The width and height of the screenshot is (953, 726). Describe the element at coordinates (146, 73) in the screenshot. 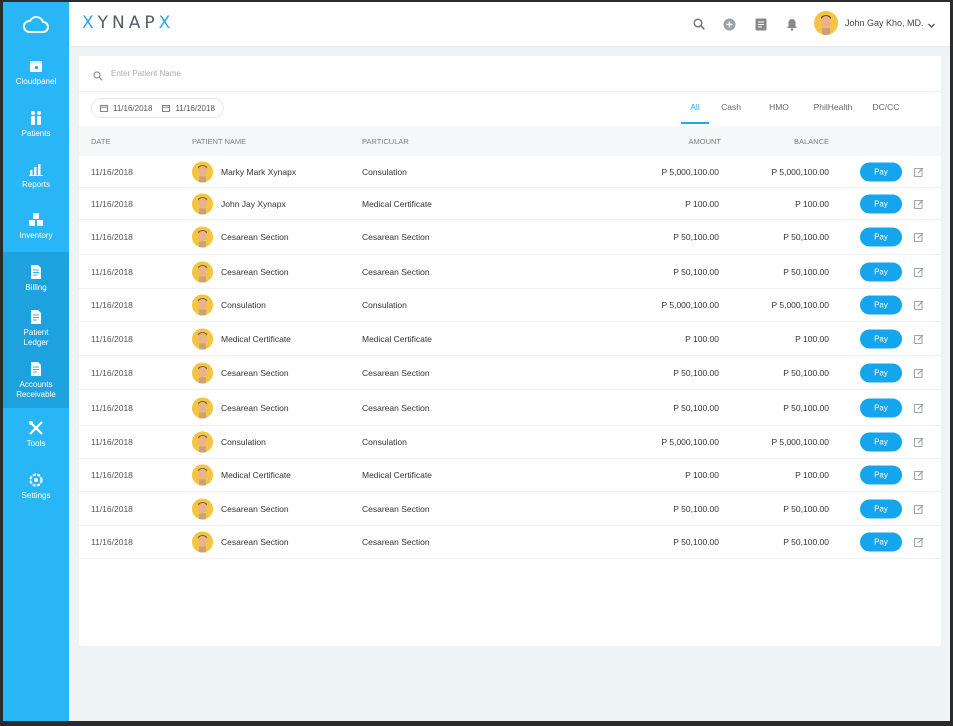

I see `search-input: Enter Patient Name` at that location.